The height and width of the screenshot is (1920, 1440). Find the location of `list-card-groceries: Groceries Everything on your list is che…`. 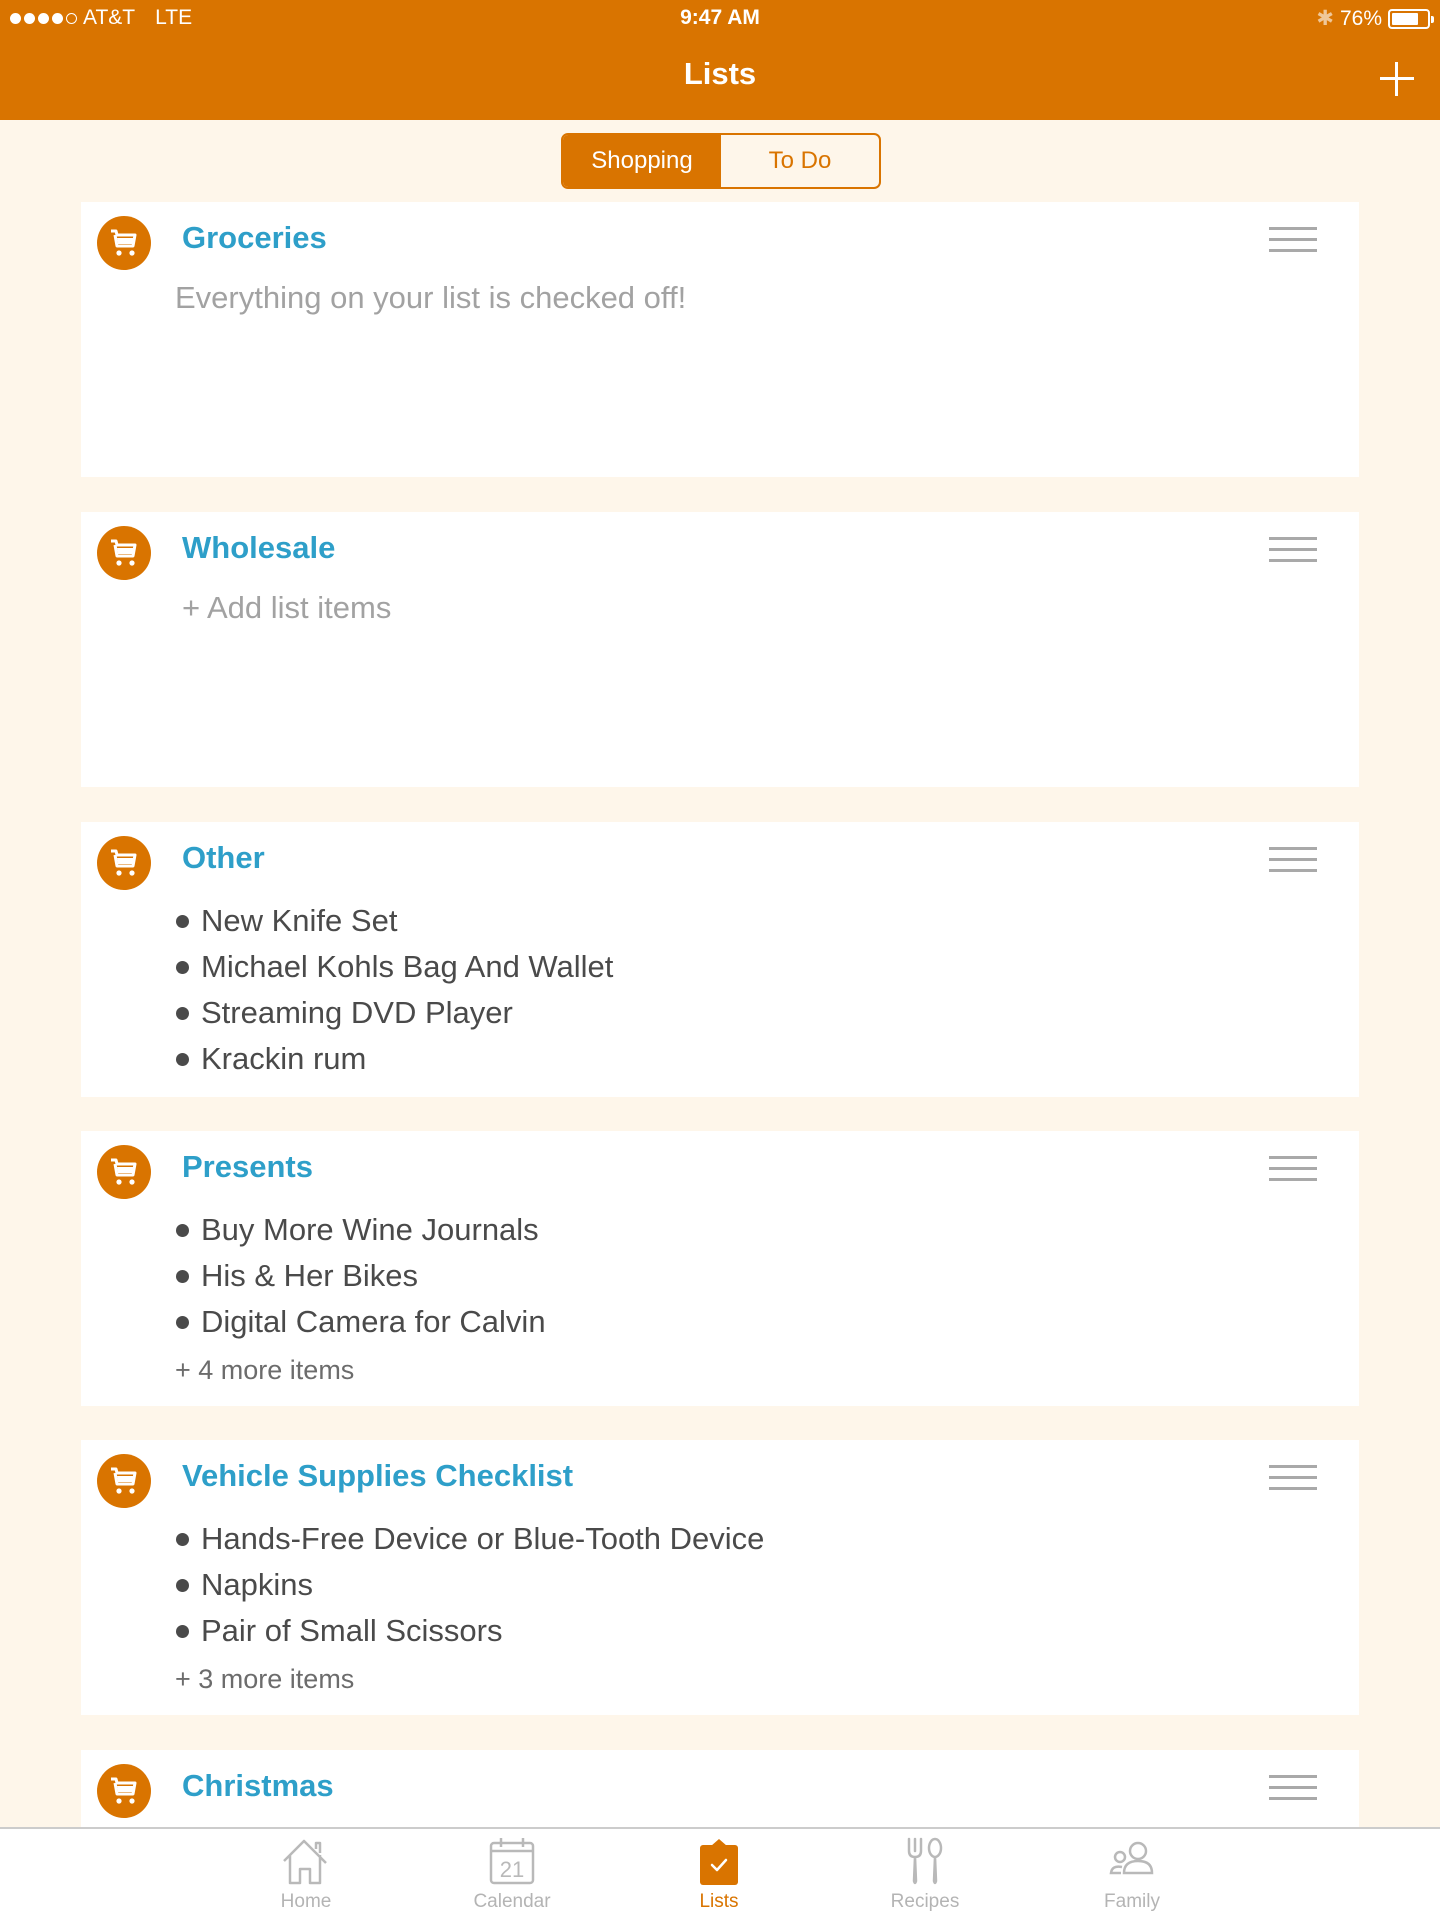

list-card-groceries: Groceries Everything on your list is che… is located at coordinates (720, 339).